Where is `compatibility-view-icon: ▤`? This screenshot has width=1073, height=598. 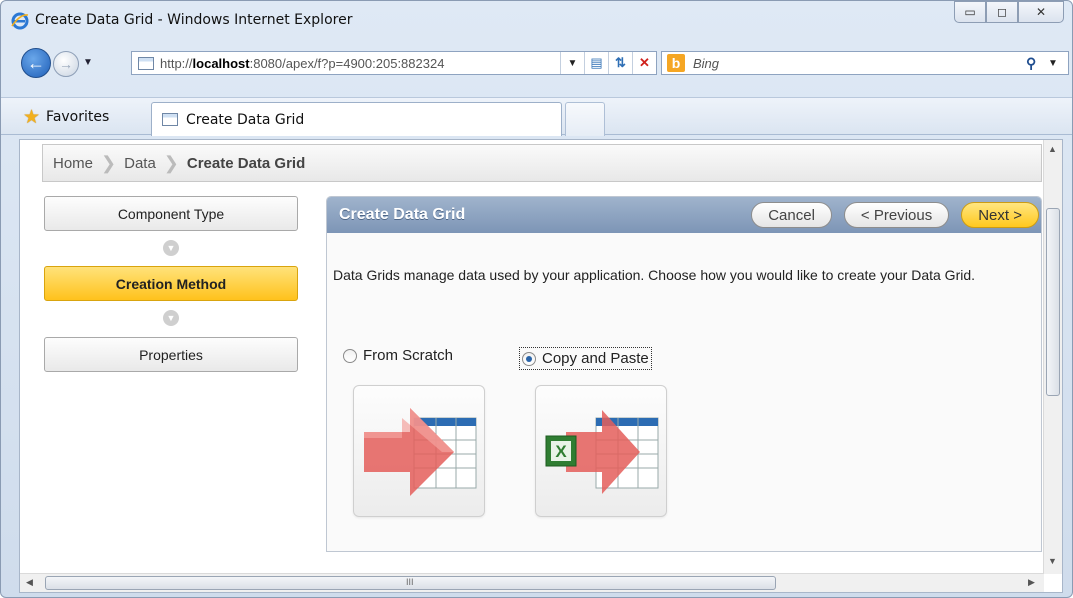 compatibility-view-icon: ▤ is located at coordinates (596, 63).